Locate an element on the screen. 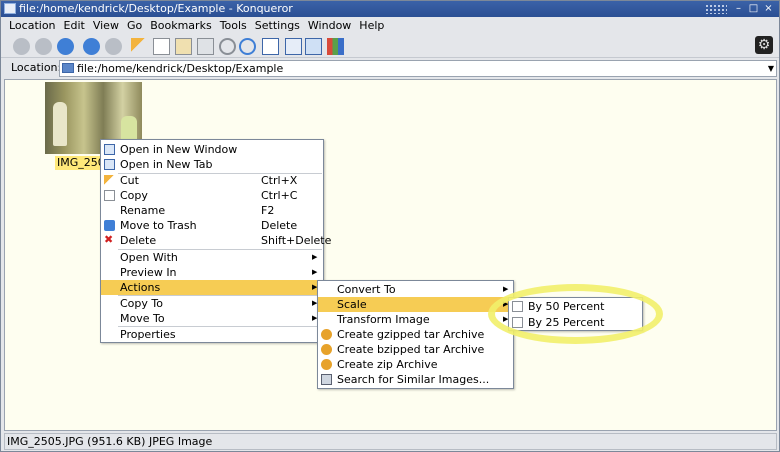 Image resolution: width=780 pixels, height=452 pixels. menu-delete: ✖ Delete Shift+Delete is located at coordinates (216, 240).